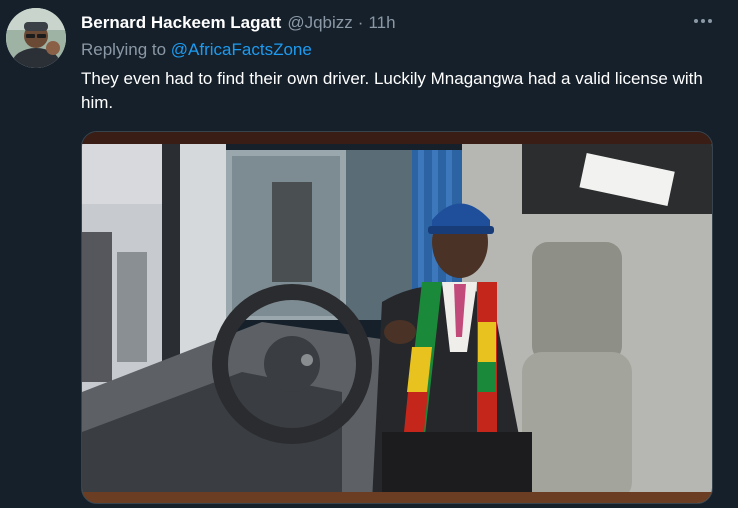  I want to click on tweet-timestamp: 11h, so click(381, 23).